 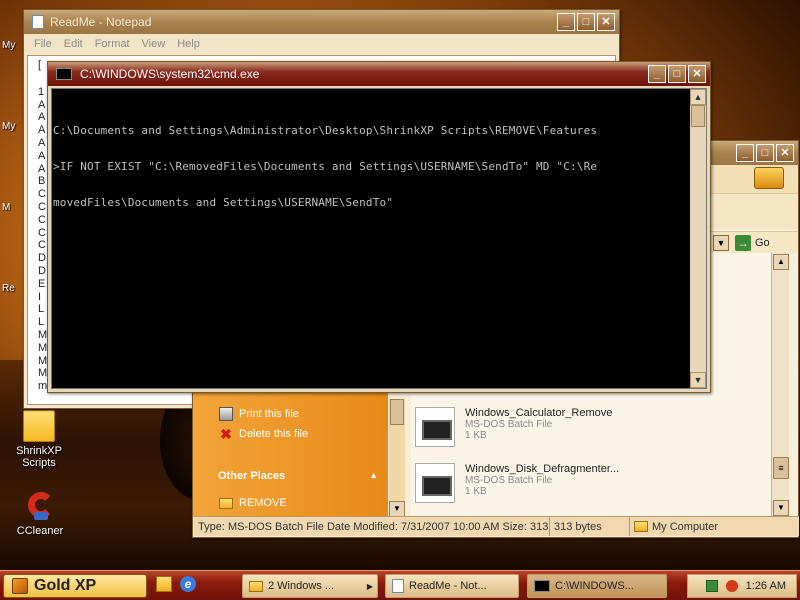 I want to click on go-button: → Go, so click(x=760, y=243).